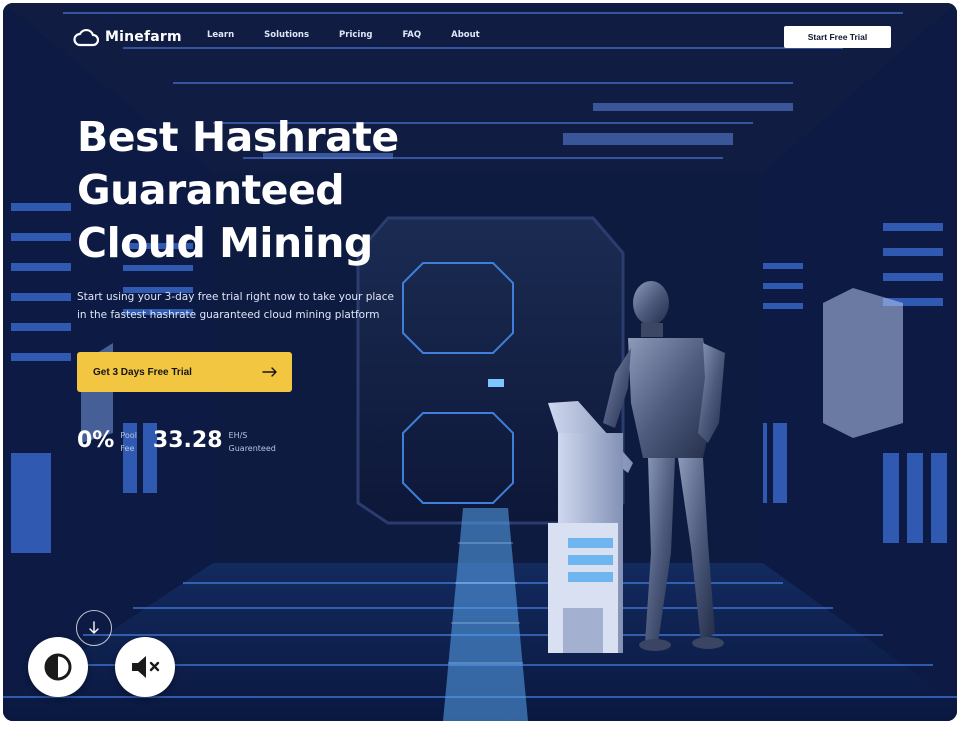 Image resolution: width=959 pixels, height=730 pixels. What do you see at coordinates (127, 448) in the screenshot?
I see `stat-label-line: Fee` at bounding box center [127, 448].